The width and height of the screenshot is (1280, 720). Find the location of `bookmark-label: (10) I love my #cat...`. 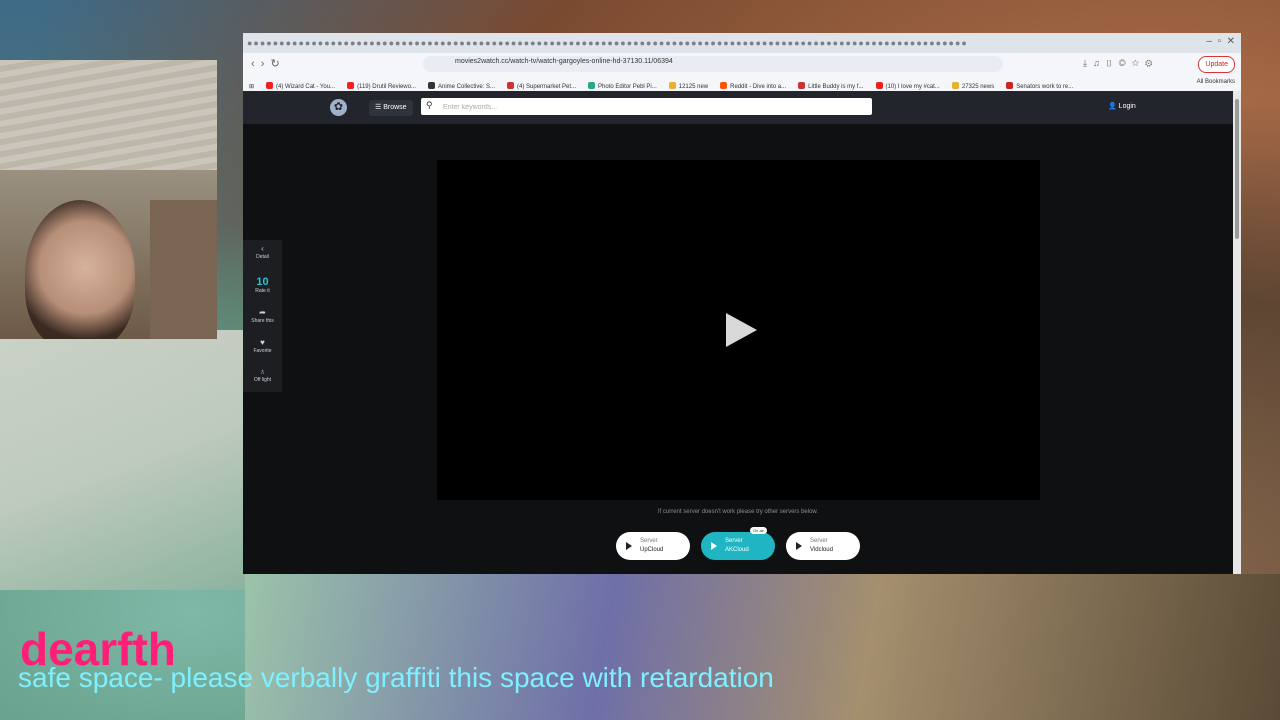

bookmark-label: (10) I love my #cat... is located at coordinates (912, 87).